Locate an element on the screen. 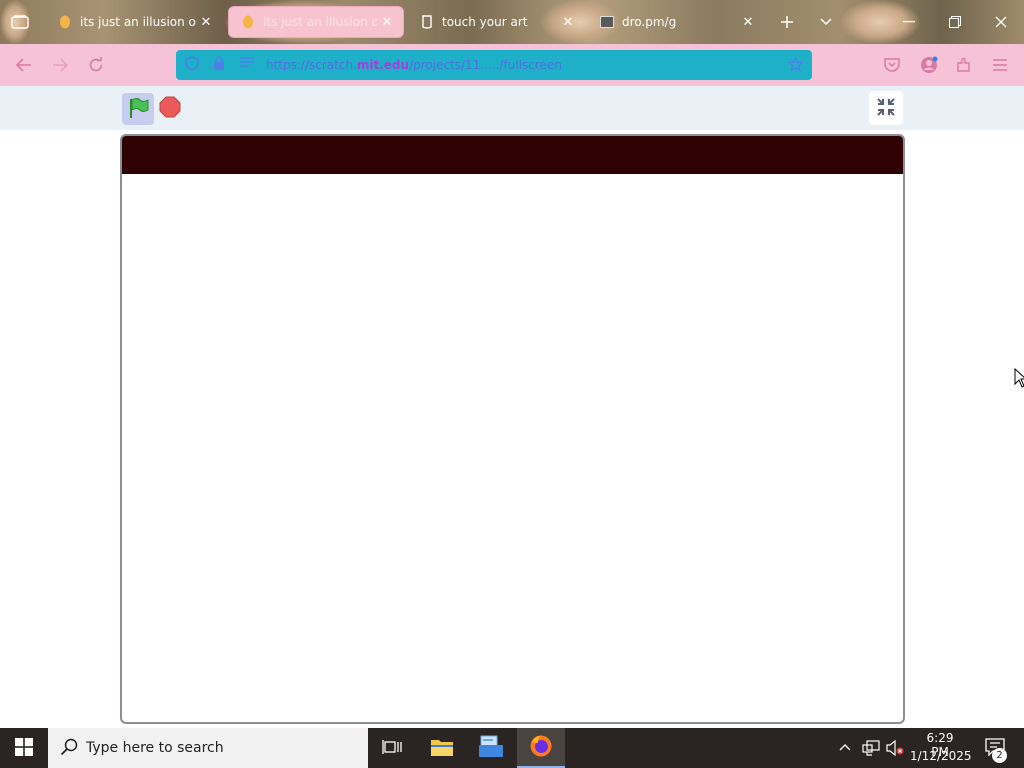  project-controls is located at coordinates (512, 108).